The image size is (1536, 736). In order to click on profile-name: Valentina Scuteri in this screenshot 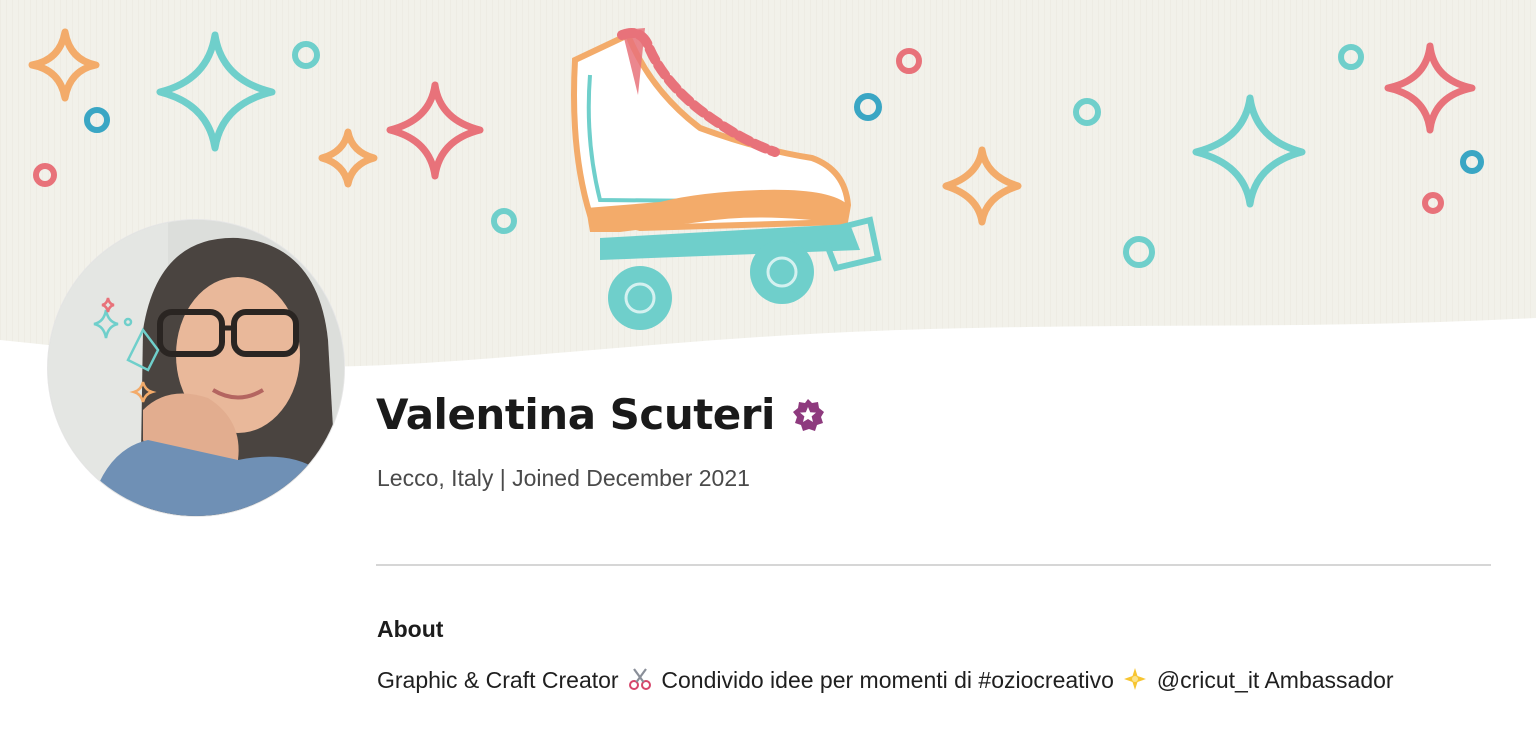, I will do `click(600, 414)`.